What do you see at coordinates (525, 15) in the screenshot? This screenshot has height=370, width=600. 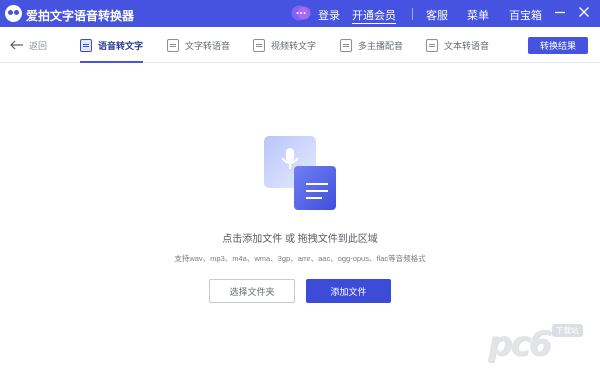 I see `toolbox-button: 百宝箱` at bounding box center [525, 15].